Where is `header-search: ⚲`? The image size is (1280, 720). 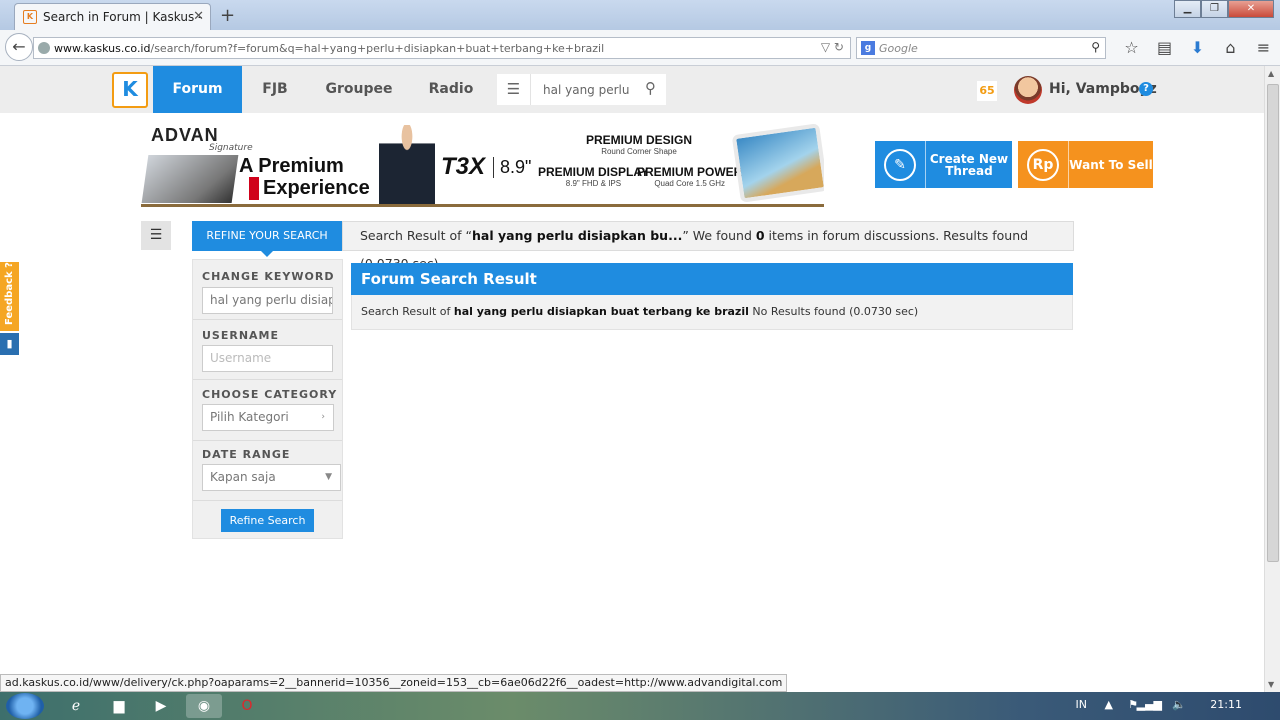 header-search: ⚲ is located at coordinates (598, 89).